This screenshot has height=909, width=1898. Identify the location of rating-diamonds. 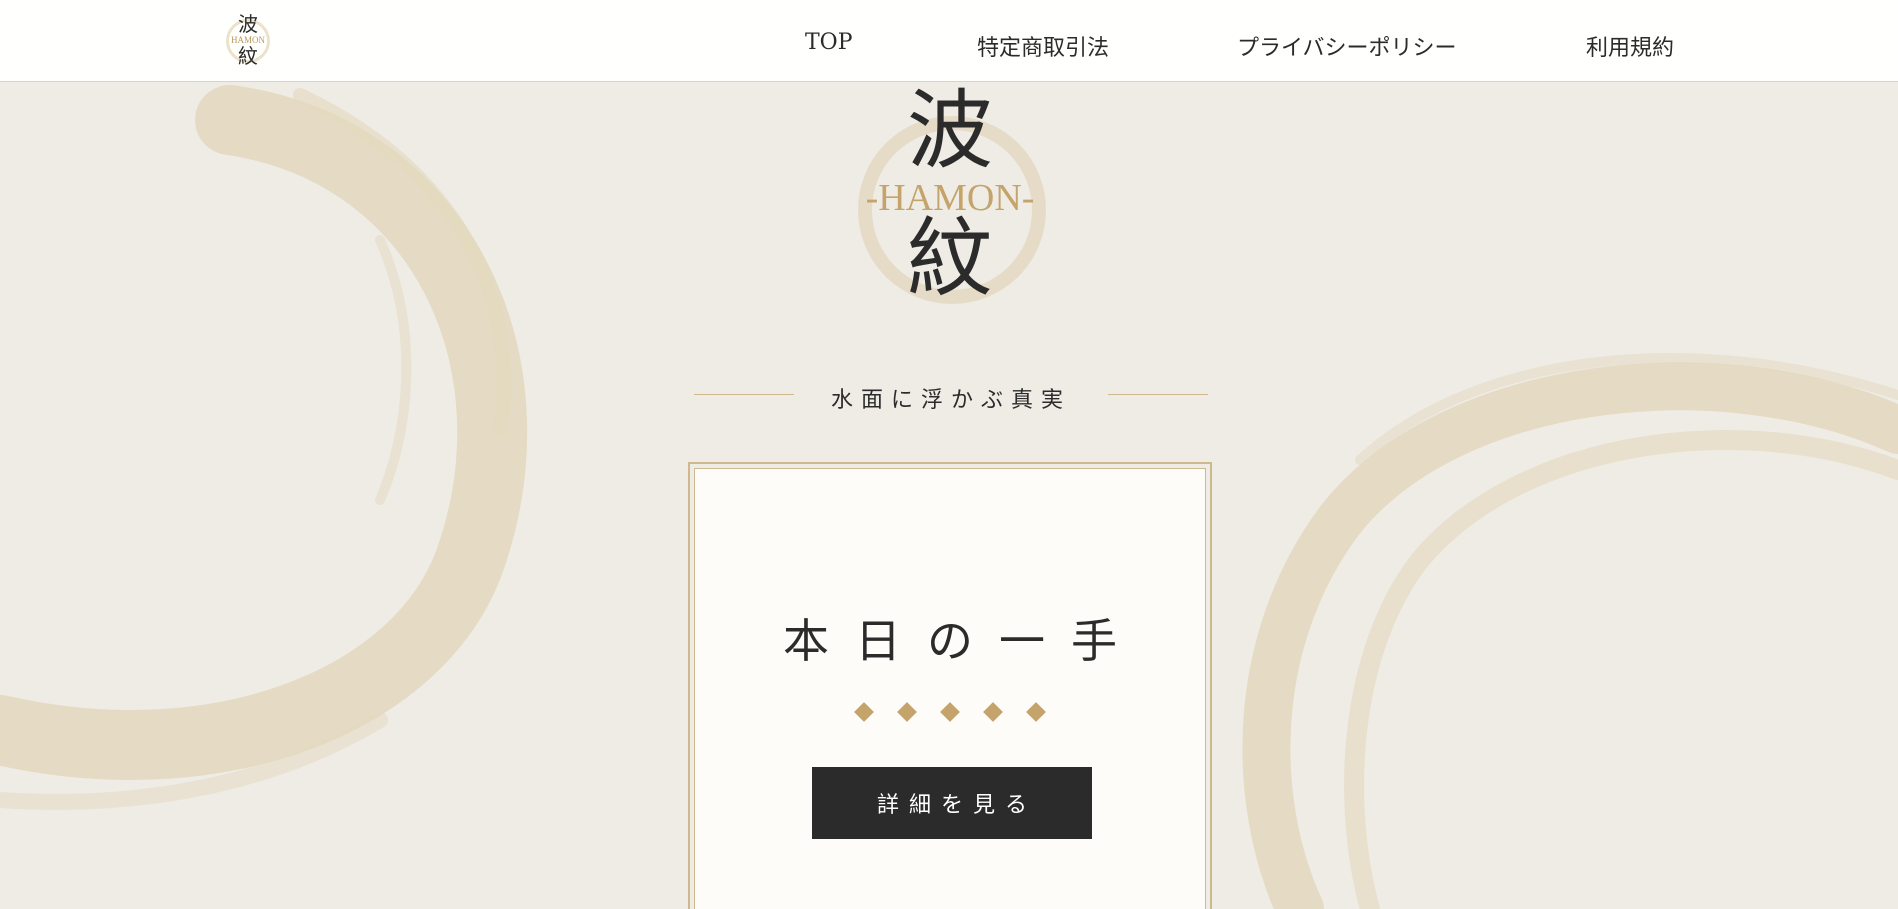
(950, 712).